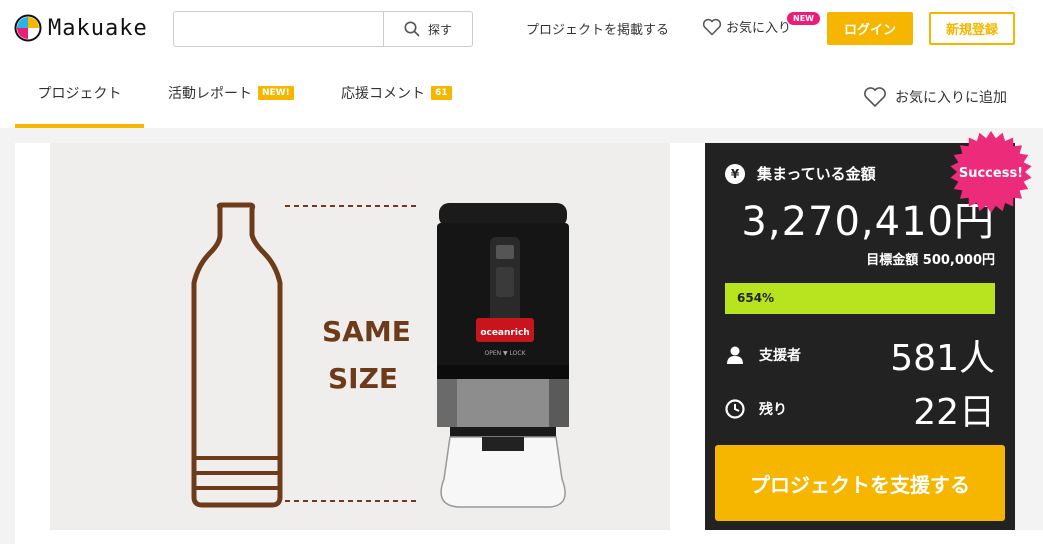 The height and width of the screenshot is (544, 1043). I want to click on search-button: 探す, so click(427, 29).